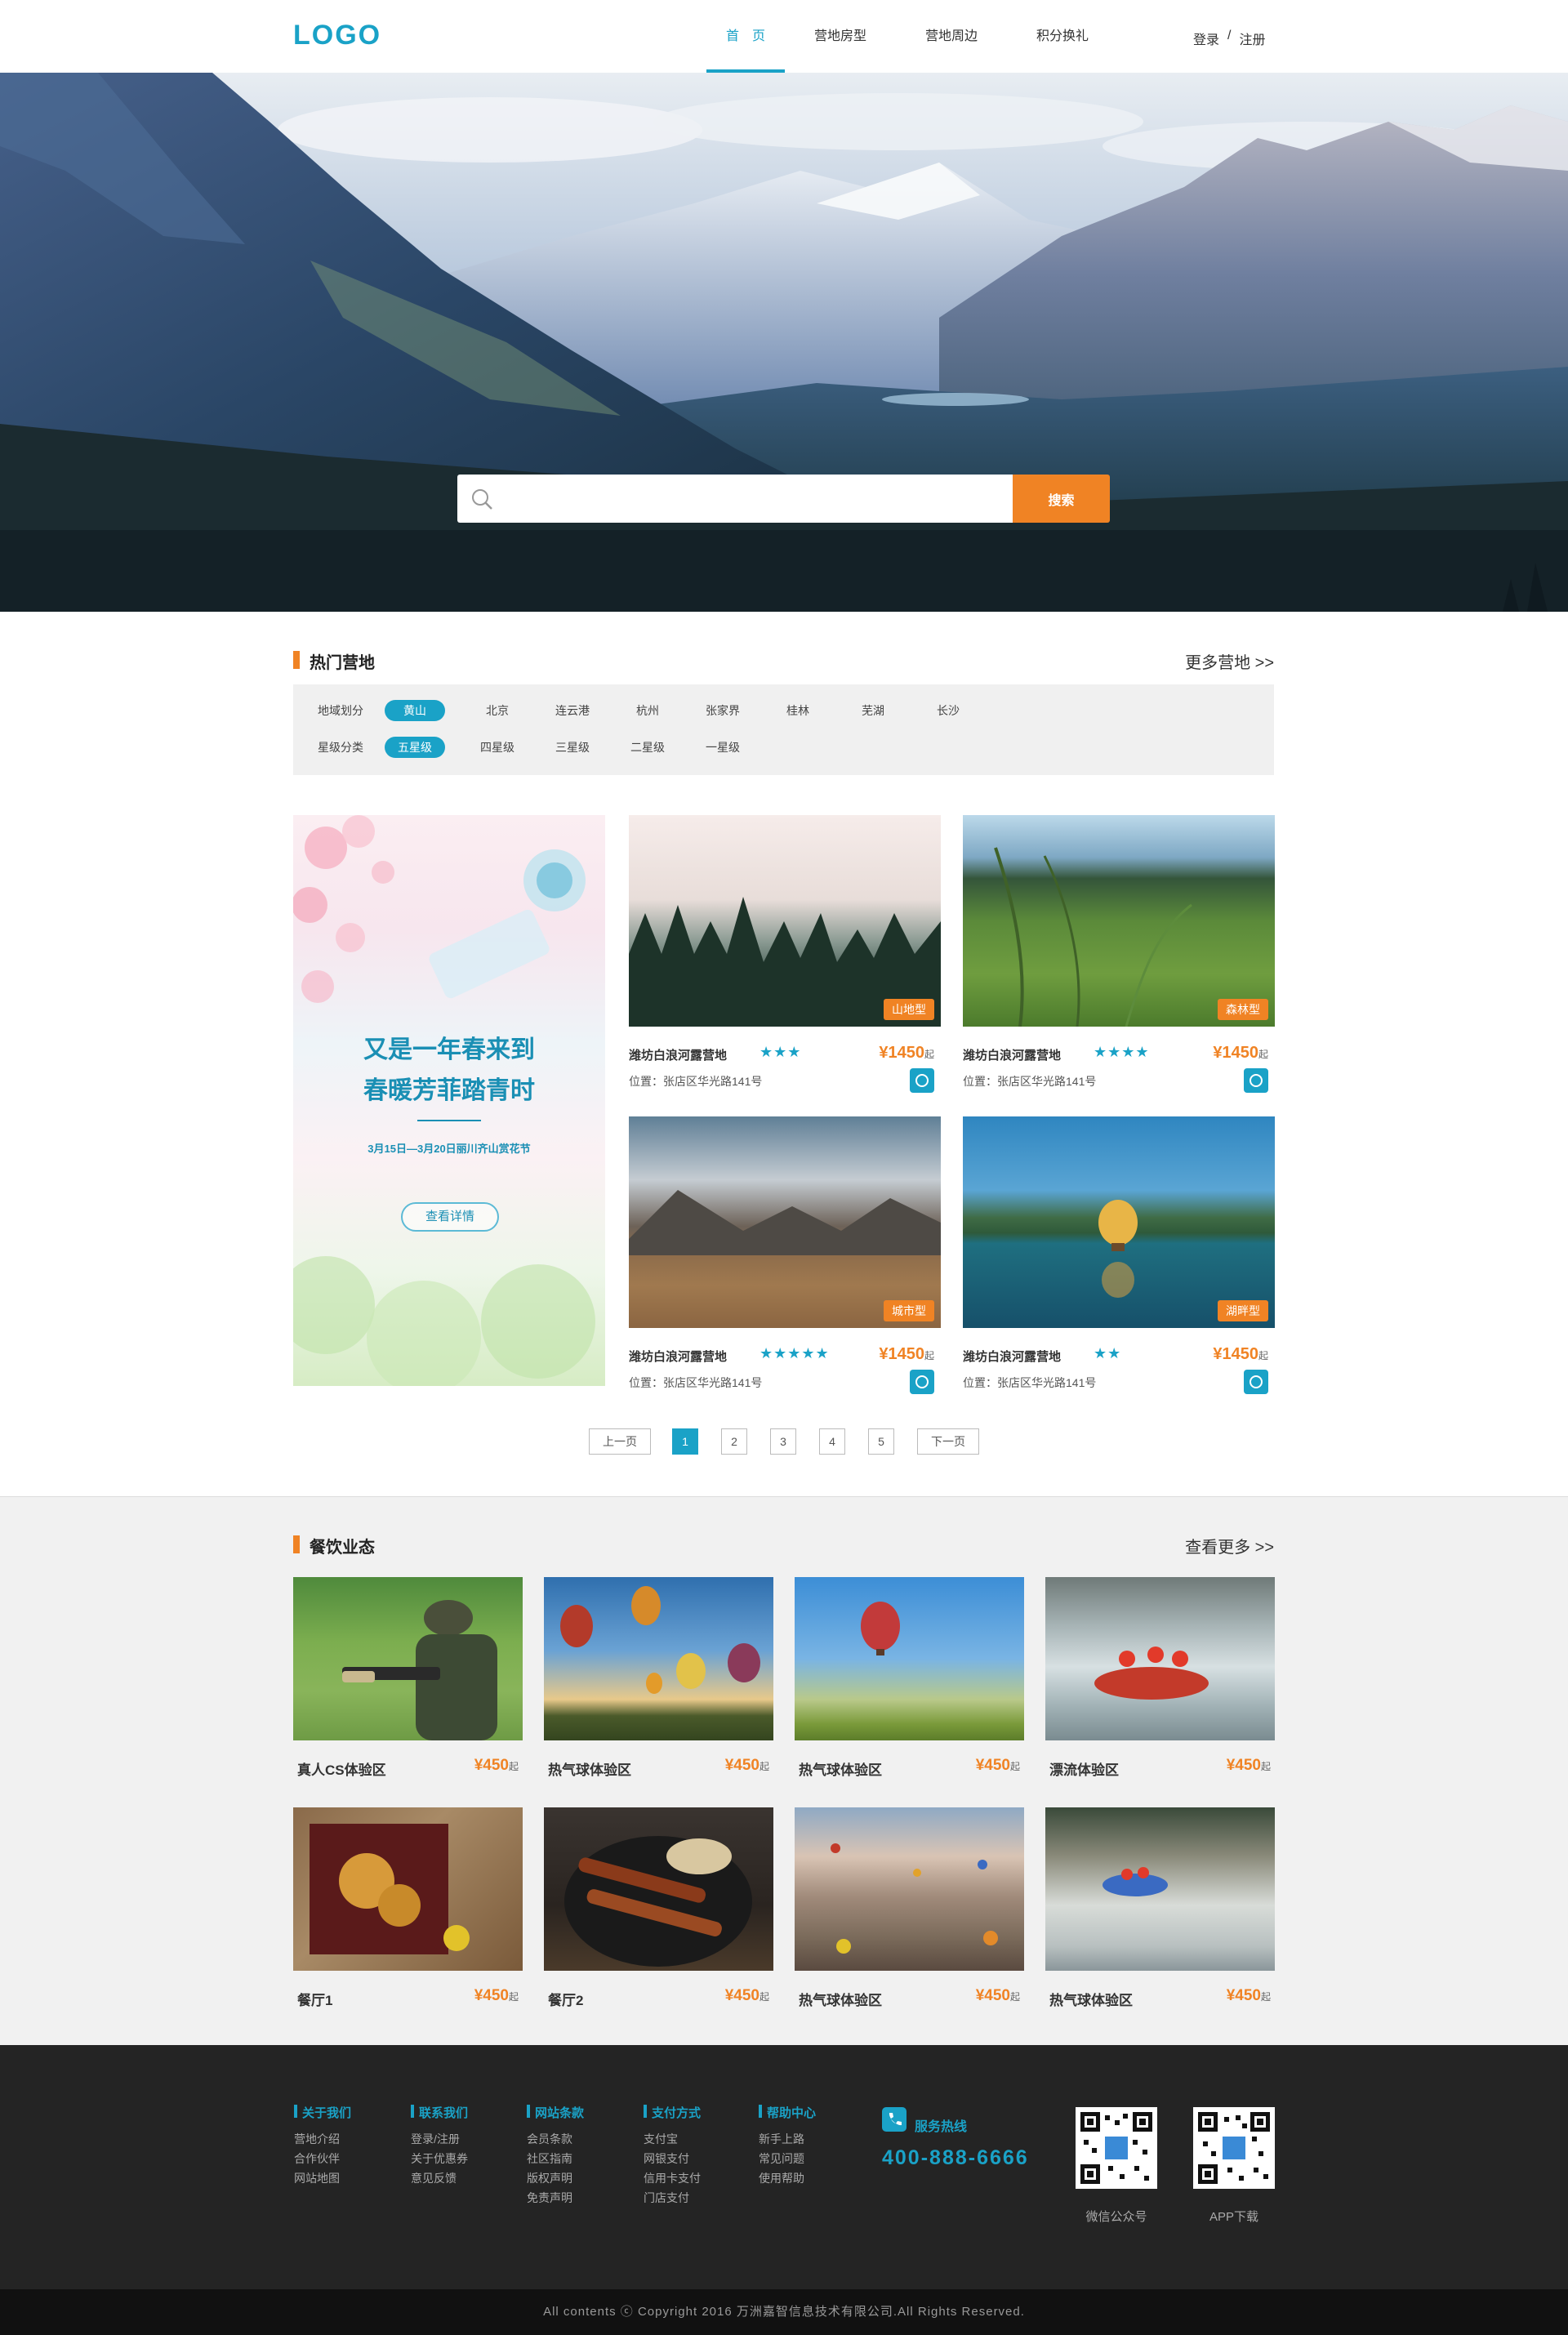 This screenshot has width=1568, height=2335. Describe the element at coordinates (658, 1889) in the screenshot. I see `food-photo-skewers` at that location.